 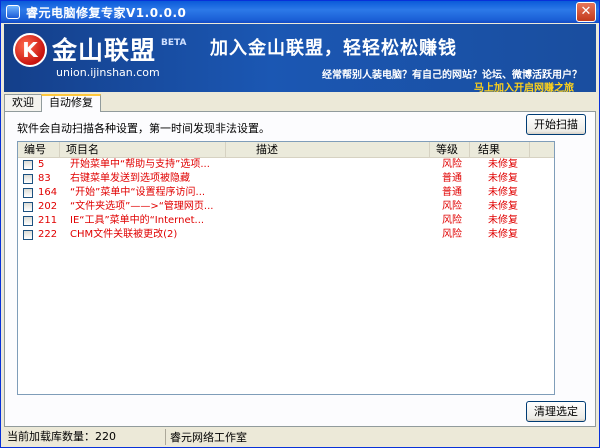 What do you see at coordinates (450, 149) in the screenshot?
I see `column-header-level: 等级` at bounding box center [450, 149].